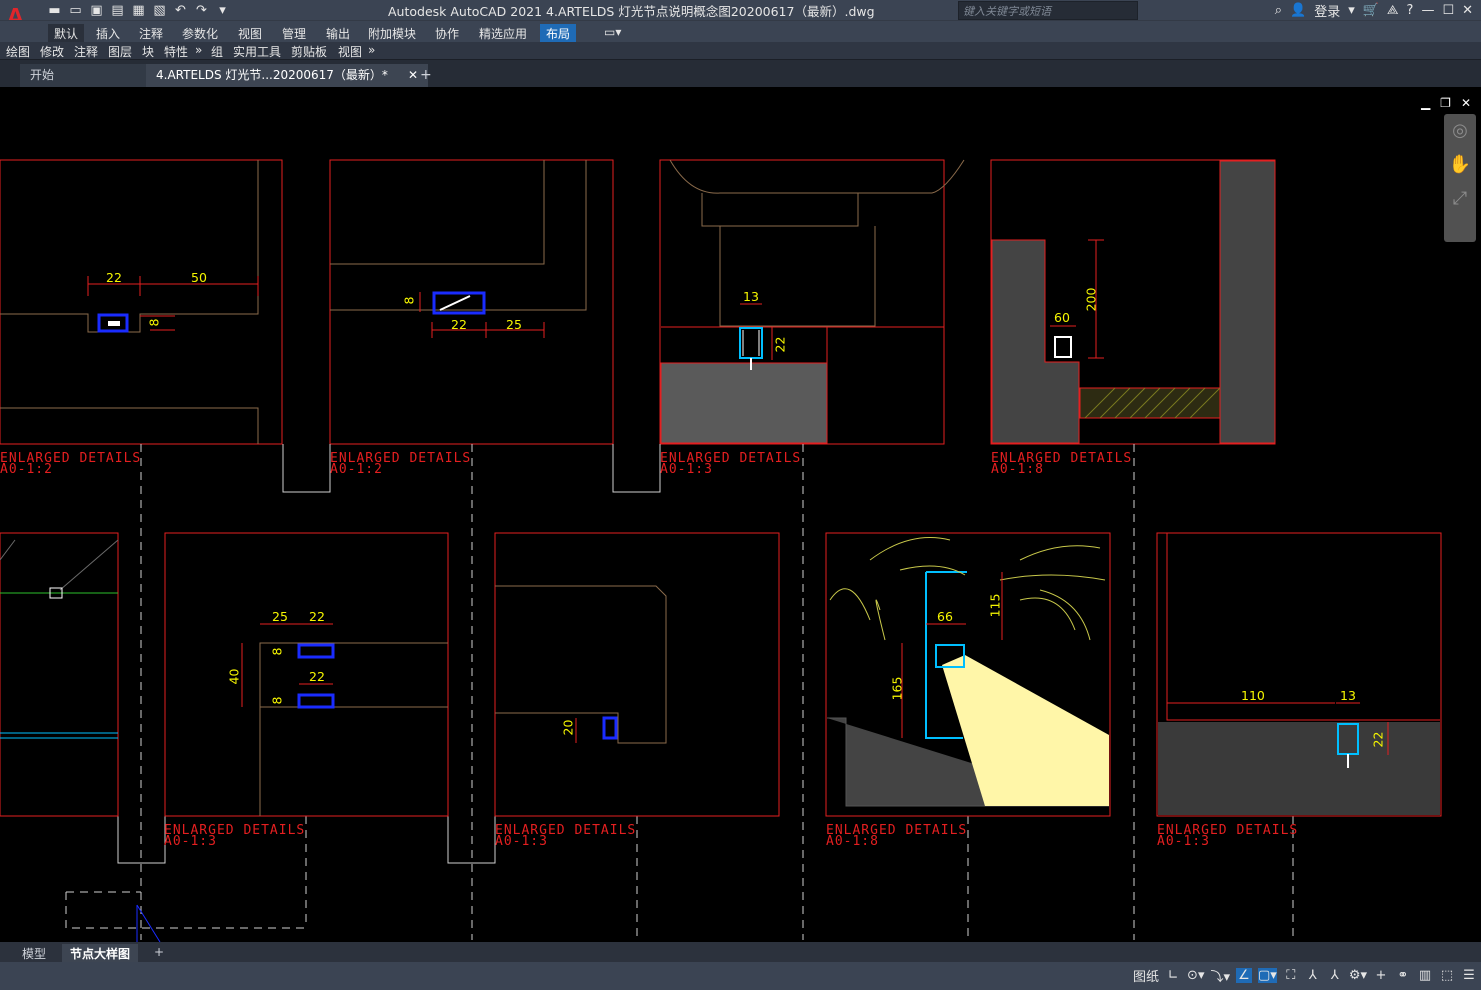 The image size is (1481, 990). Describe the element at coordinates (100, 953) in the screenshot. I see `tab-layout-details: 节点大样图` at that location.